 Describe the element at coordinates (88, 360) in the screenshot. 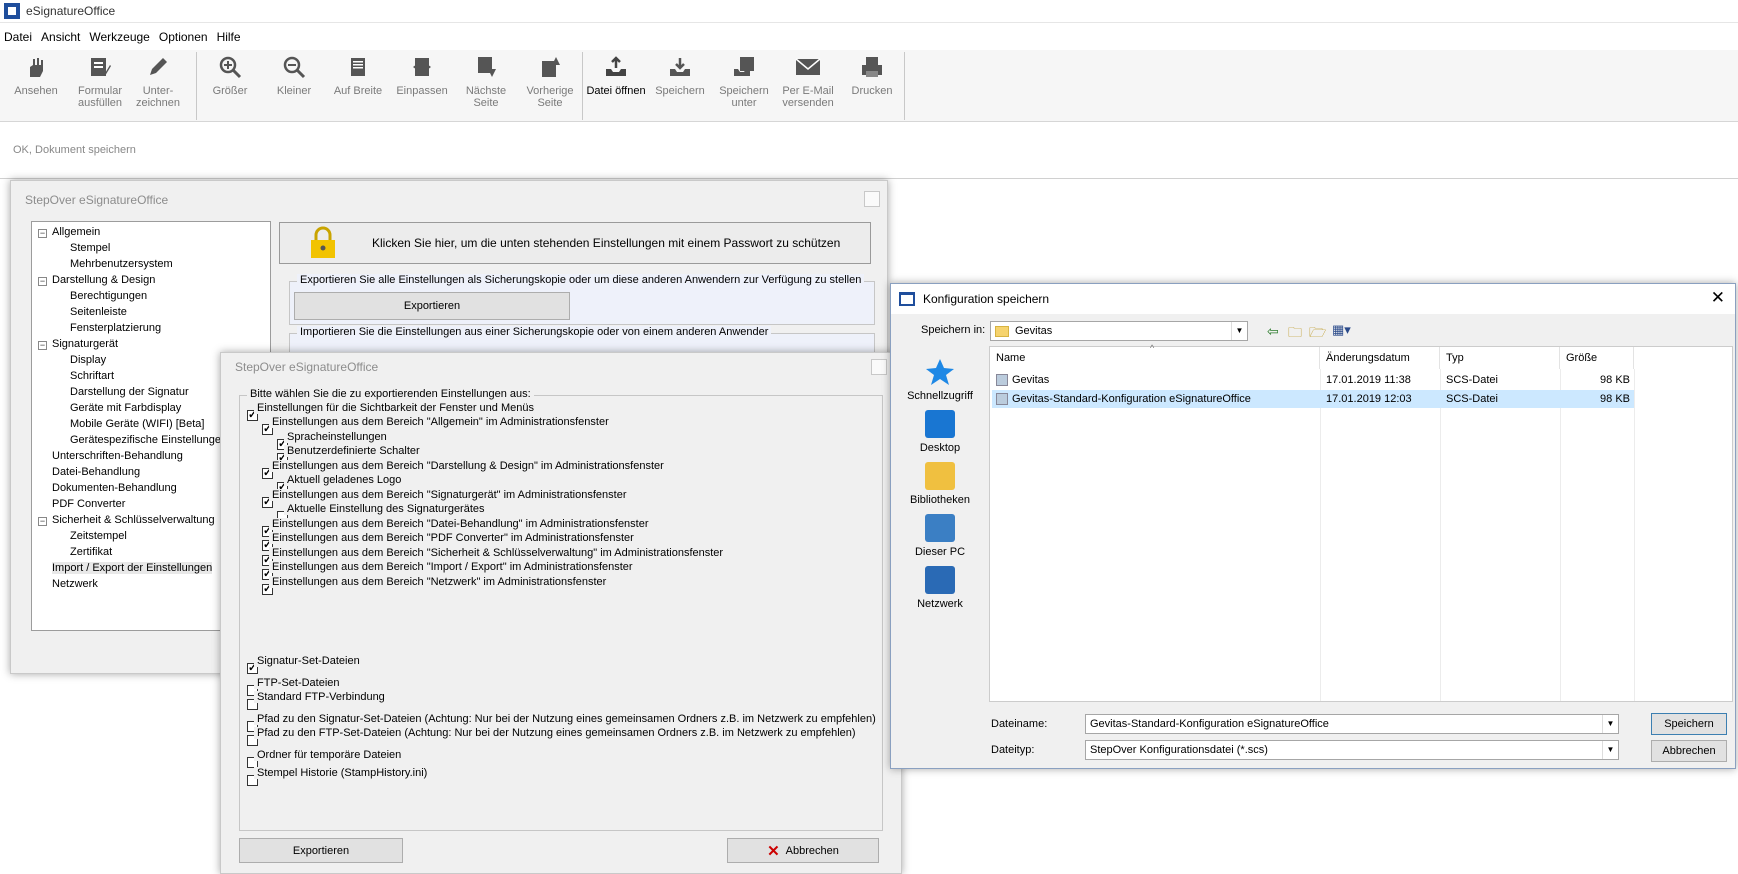

I see `tree-item: Display` at that location.